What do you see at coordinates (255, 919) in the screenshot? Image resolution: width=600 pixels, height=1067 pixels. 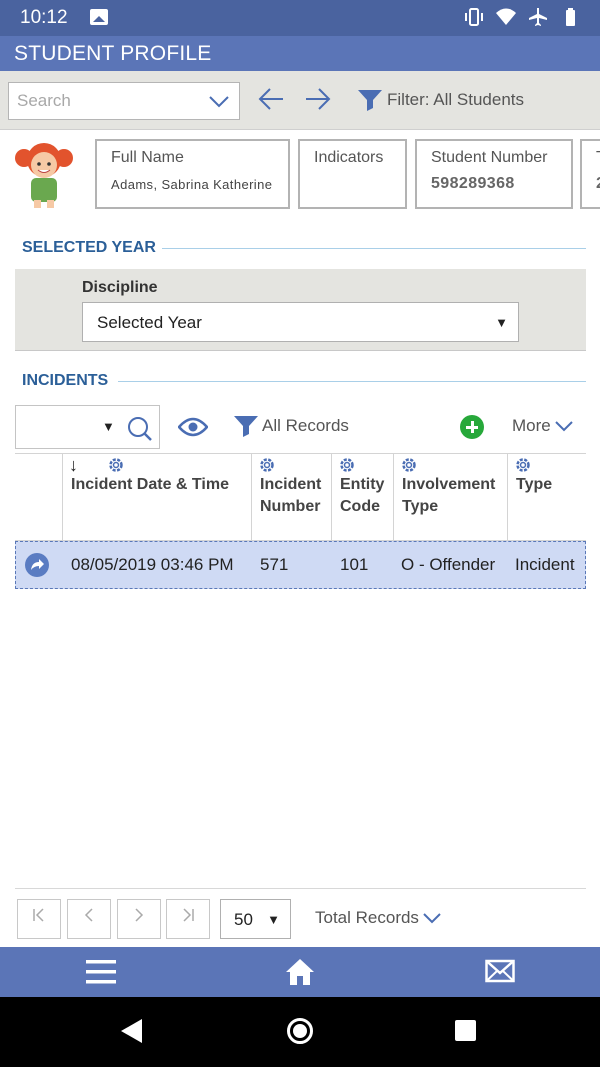 I see `page-size-select: 50 ▼` at bounding box center [255, 919].